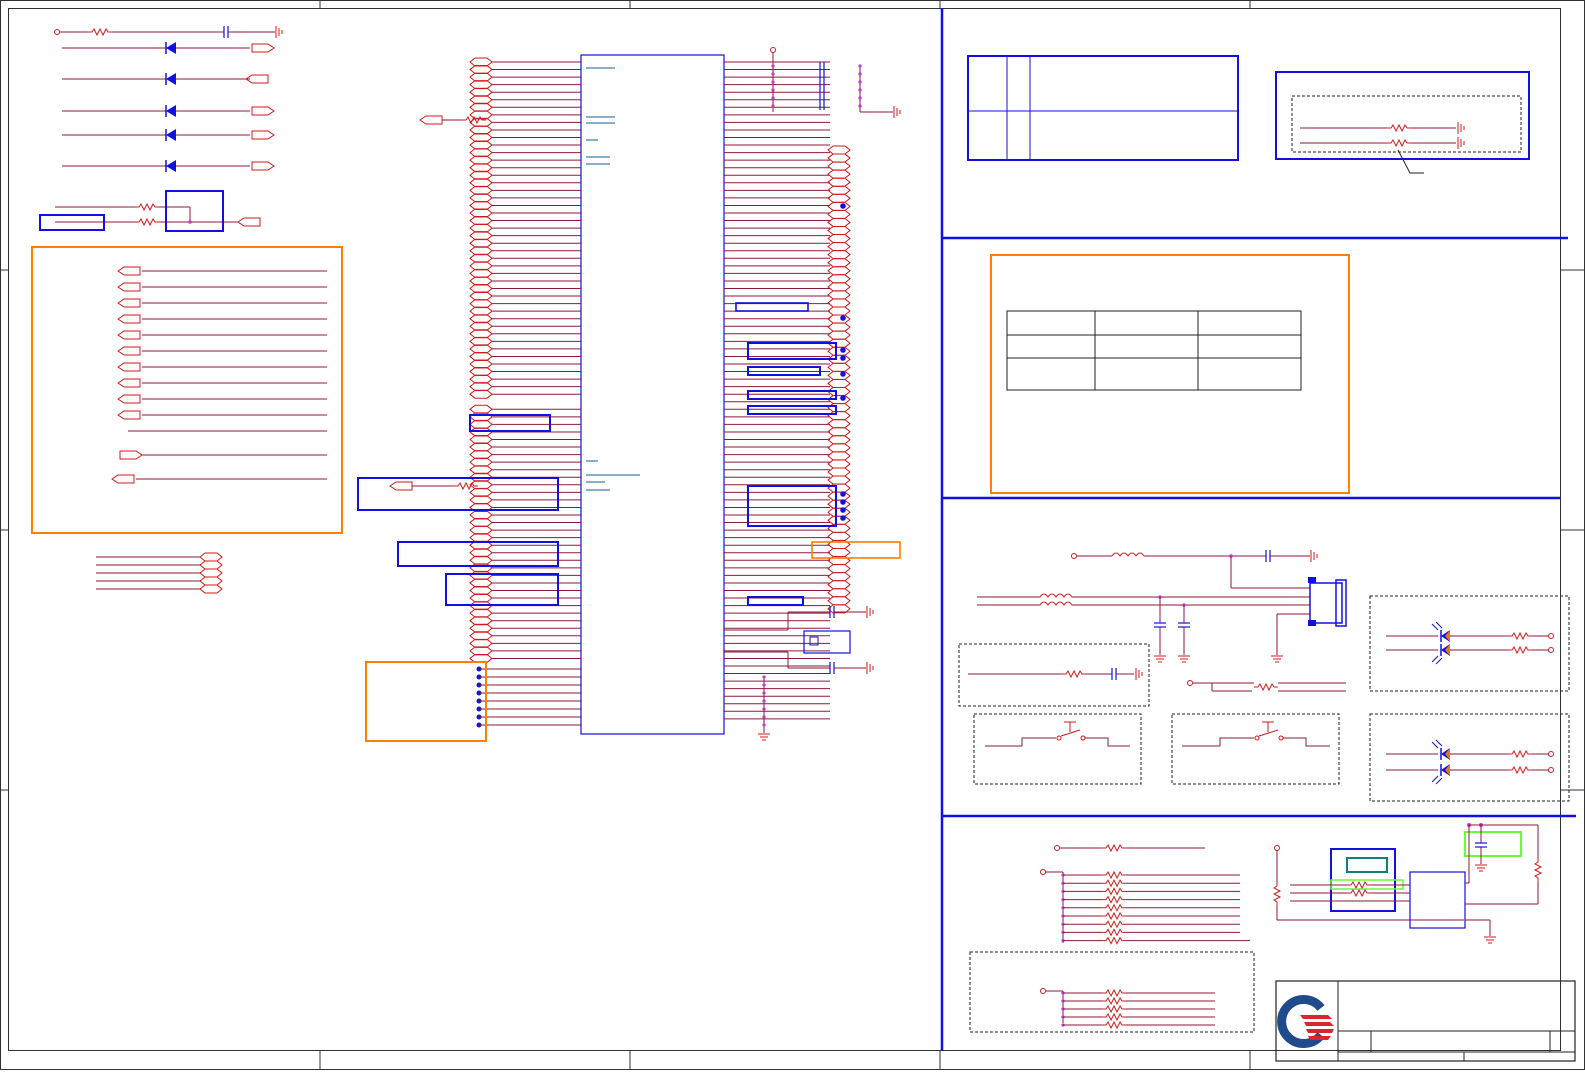  What do you see at coordinates (1402, 122) in the screenshot?
I see `top-right-resistor-box` at bounding box center [1402, 122].